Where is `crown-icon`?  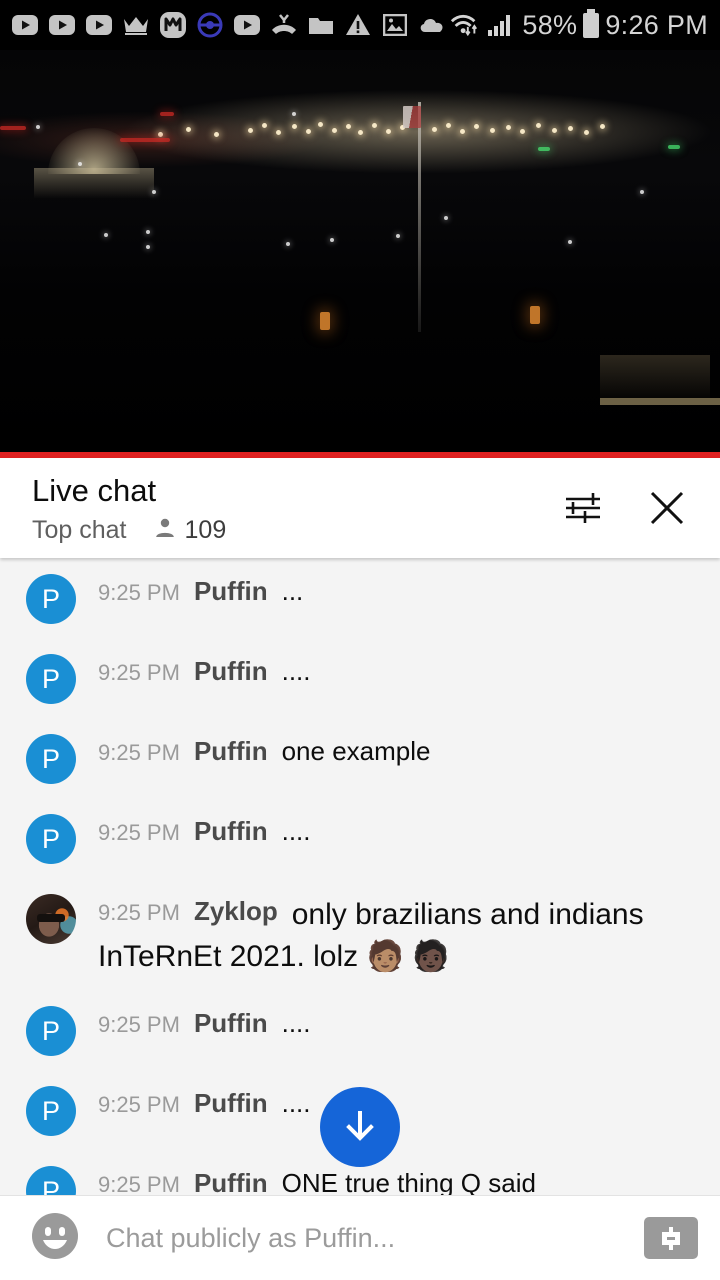
crown-icon is located at coordinates (136, 25).